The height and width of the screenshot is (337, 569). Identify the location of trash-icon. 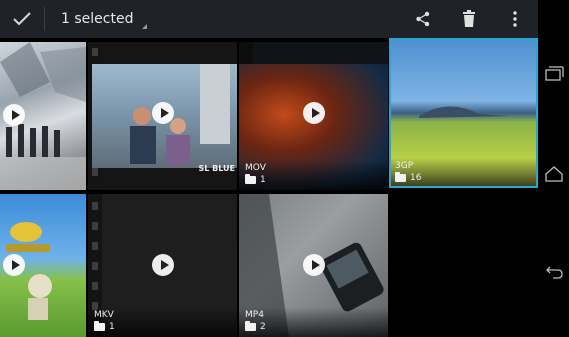
(469, 18).